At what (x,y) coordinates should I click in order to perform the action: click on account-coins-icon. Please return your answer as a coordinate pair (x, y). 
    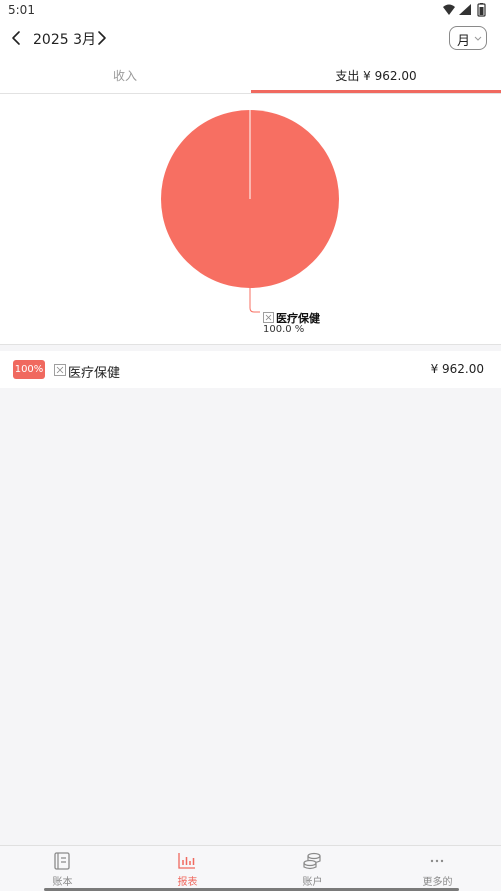
    Looking at the image, I should click on (312, 861).